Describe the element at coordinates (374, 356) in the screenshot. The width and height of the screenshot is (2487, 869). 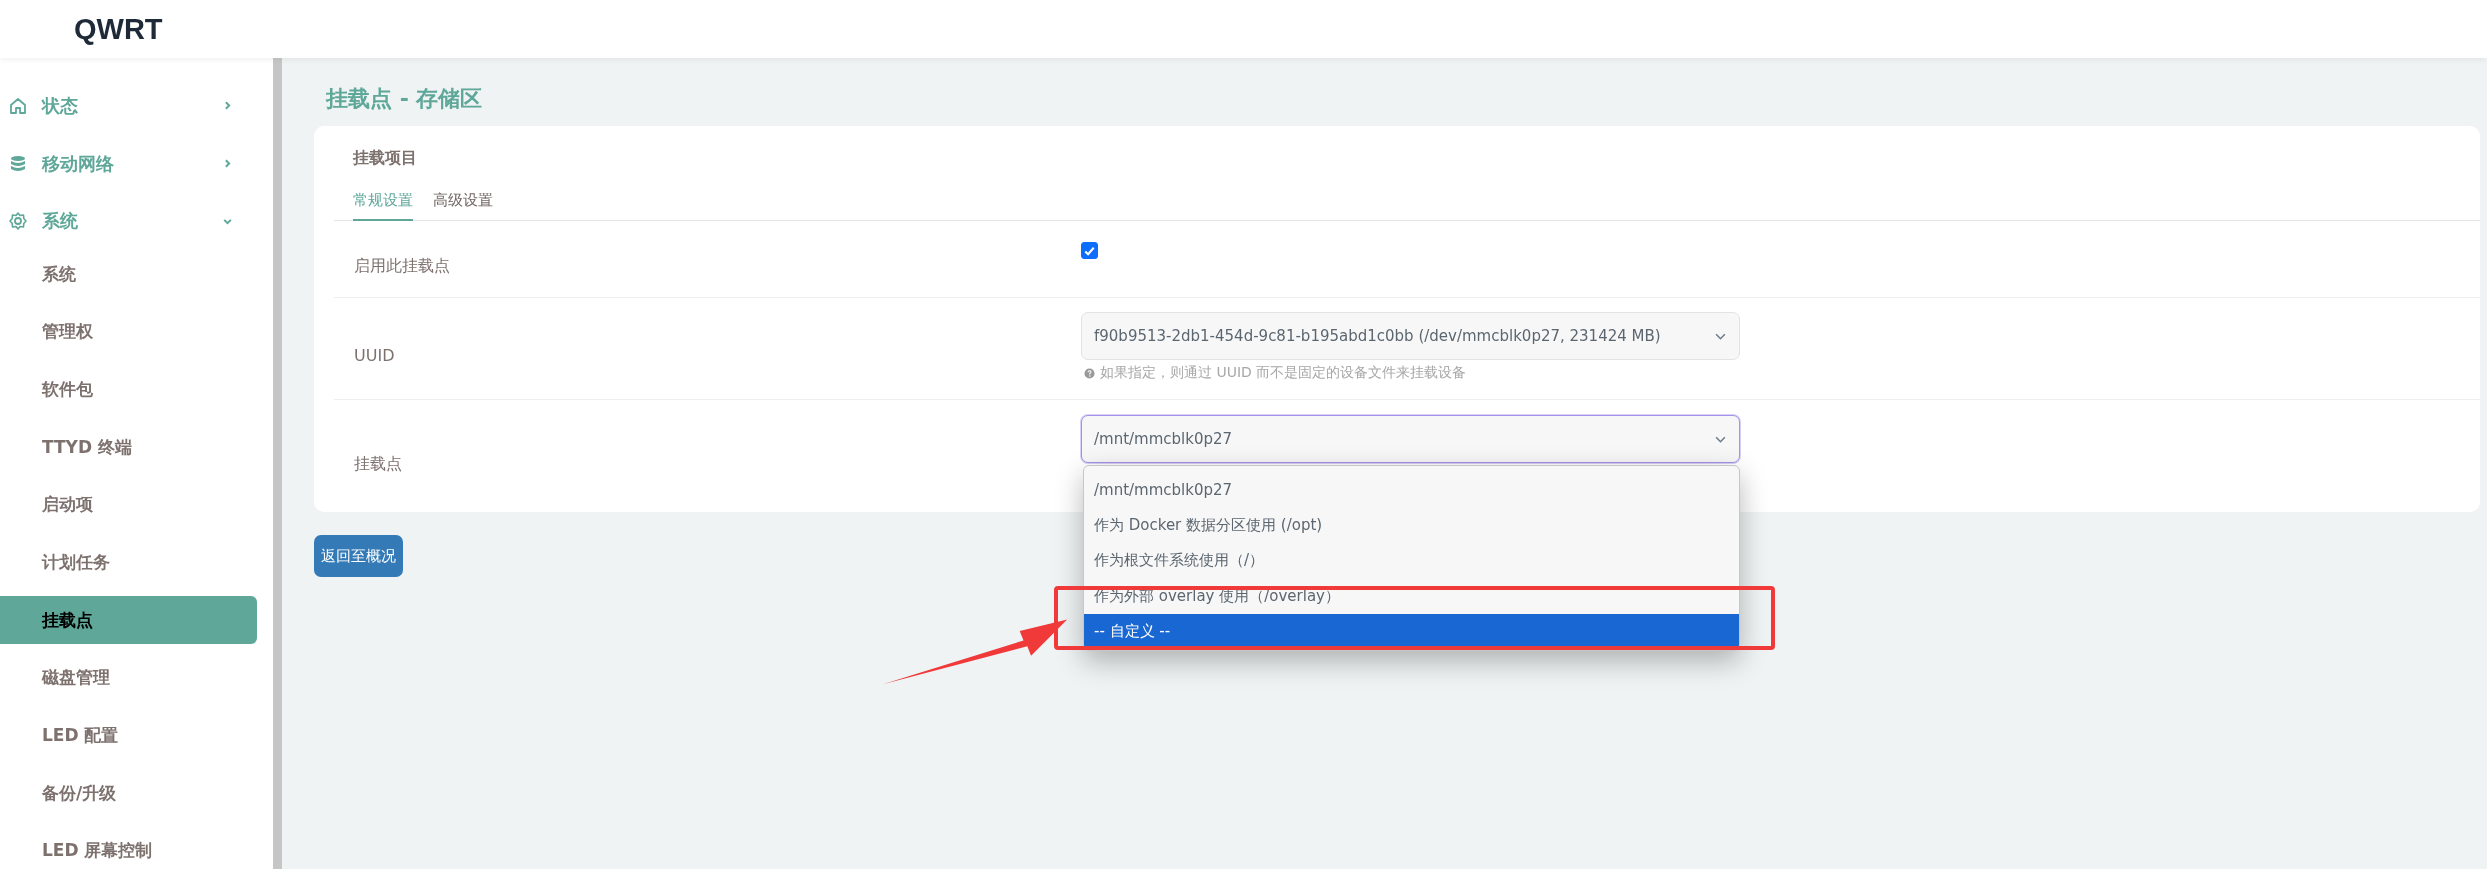
I see `field-label: UUID` at that location.